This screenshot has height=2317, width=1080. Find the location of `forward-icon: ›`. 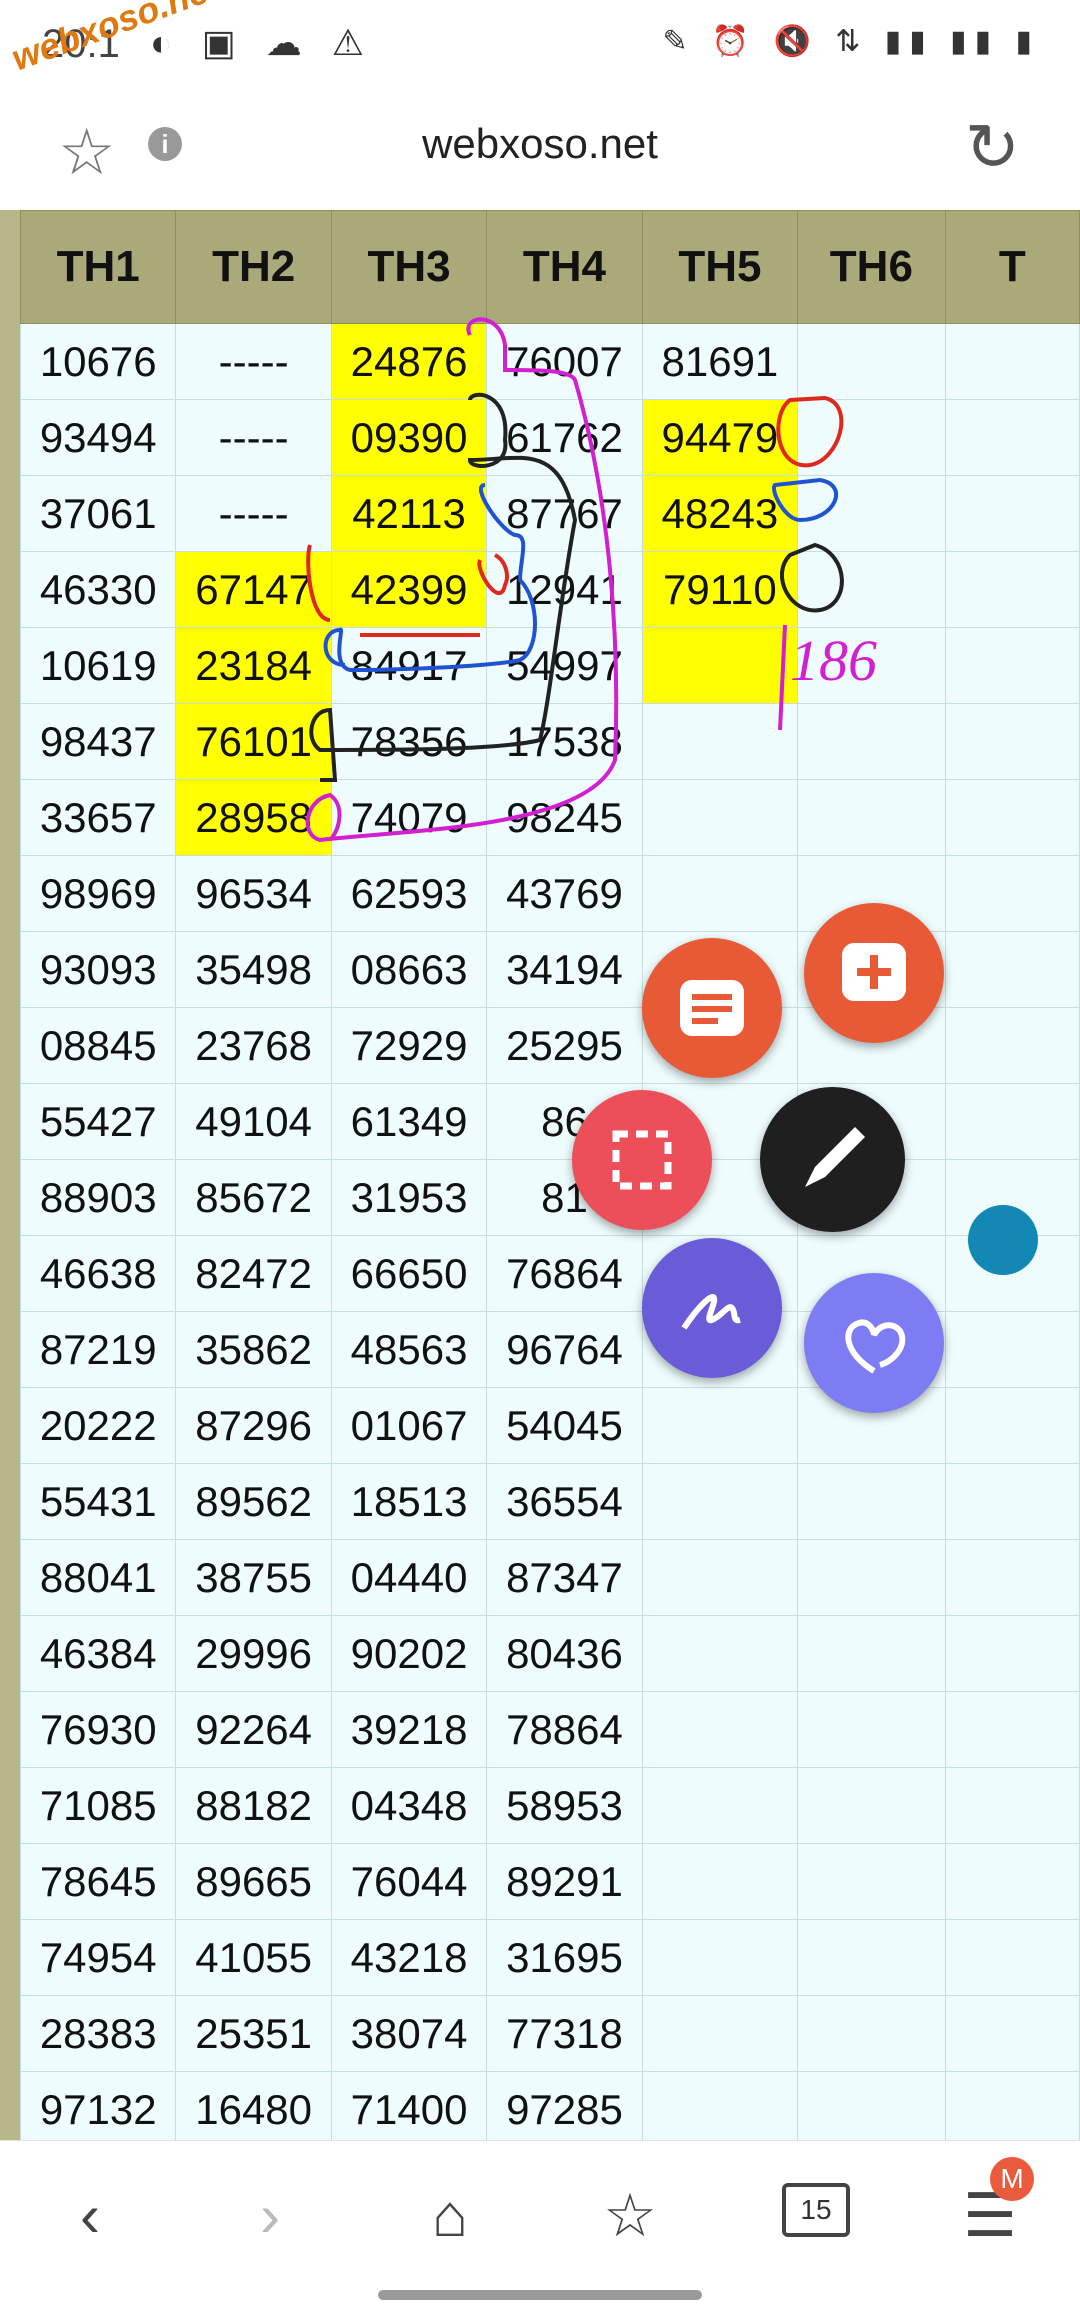

forward-icon: › is located at coordinates (270, 2216).